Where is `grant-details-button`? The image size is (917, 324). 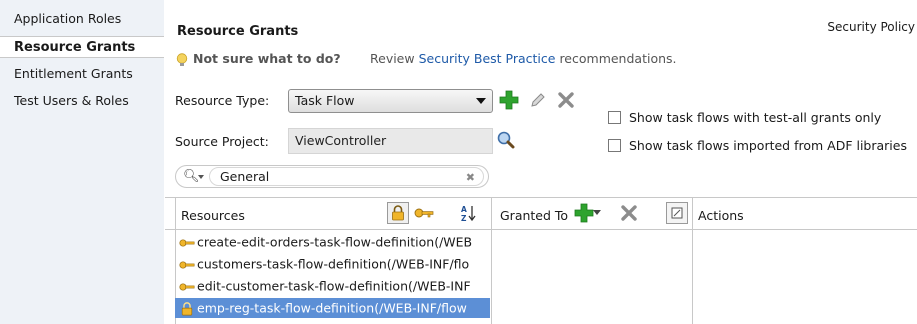
grant-details-button is located at coordinates (677, 213).